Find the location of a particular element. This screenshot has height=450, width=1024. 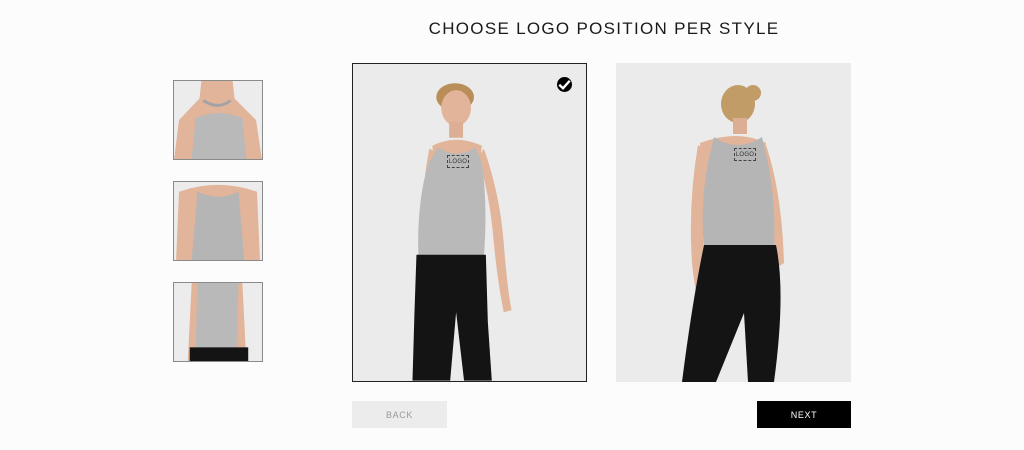

thumb-shoulder-detail is located at coordinates (218, 120).